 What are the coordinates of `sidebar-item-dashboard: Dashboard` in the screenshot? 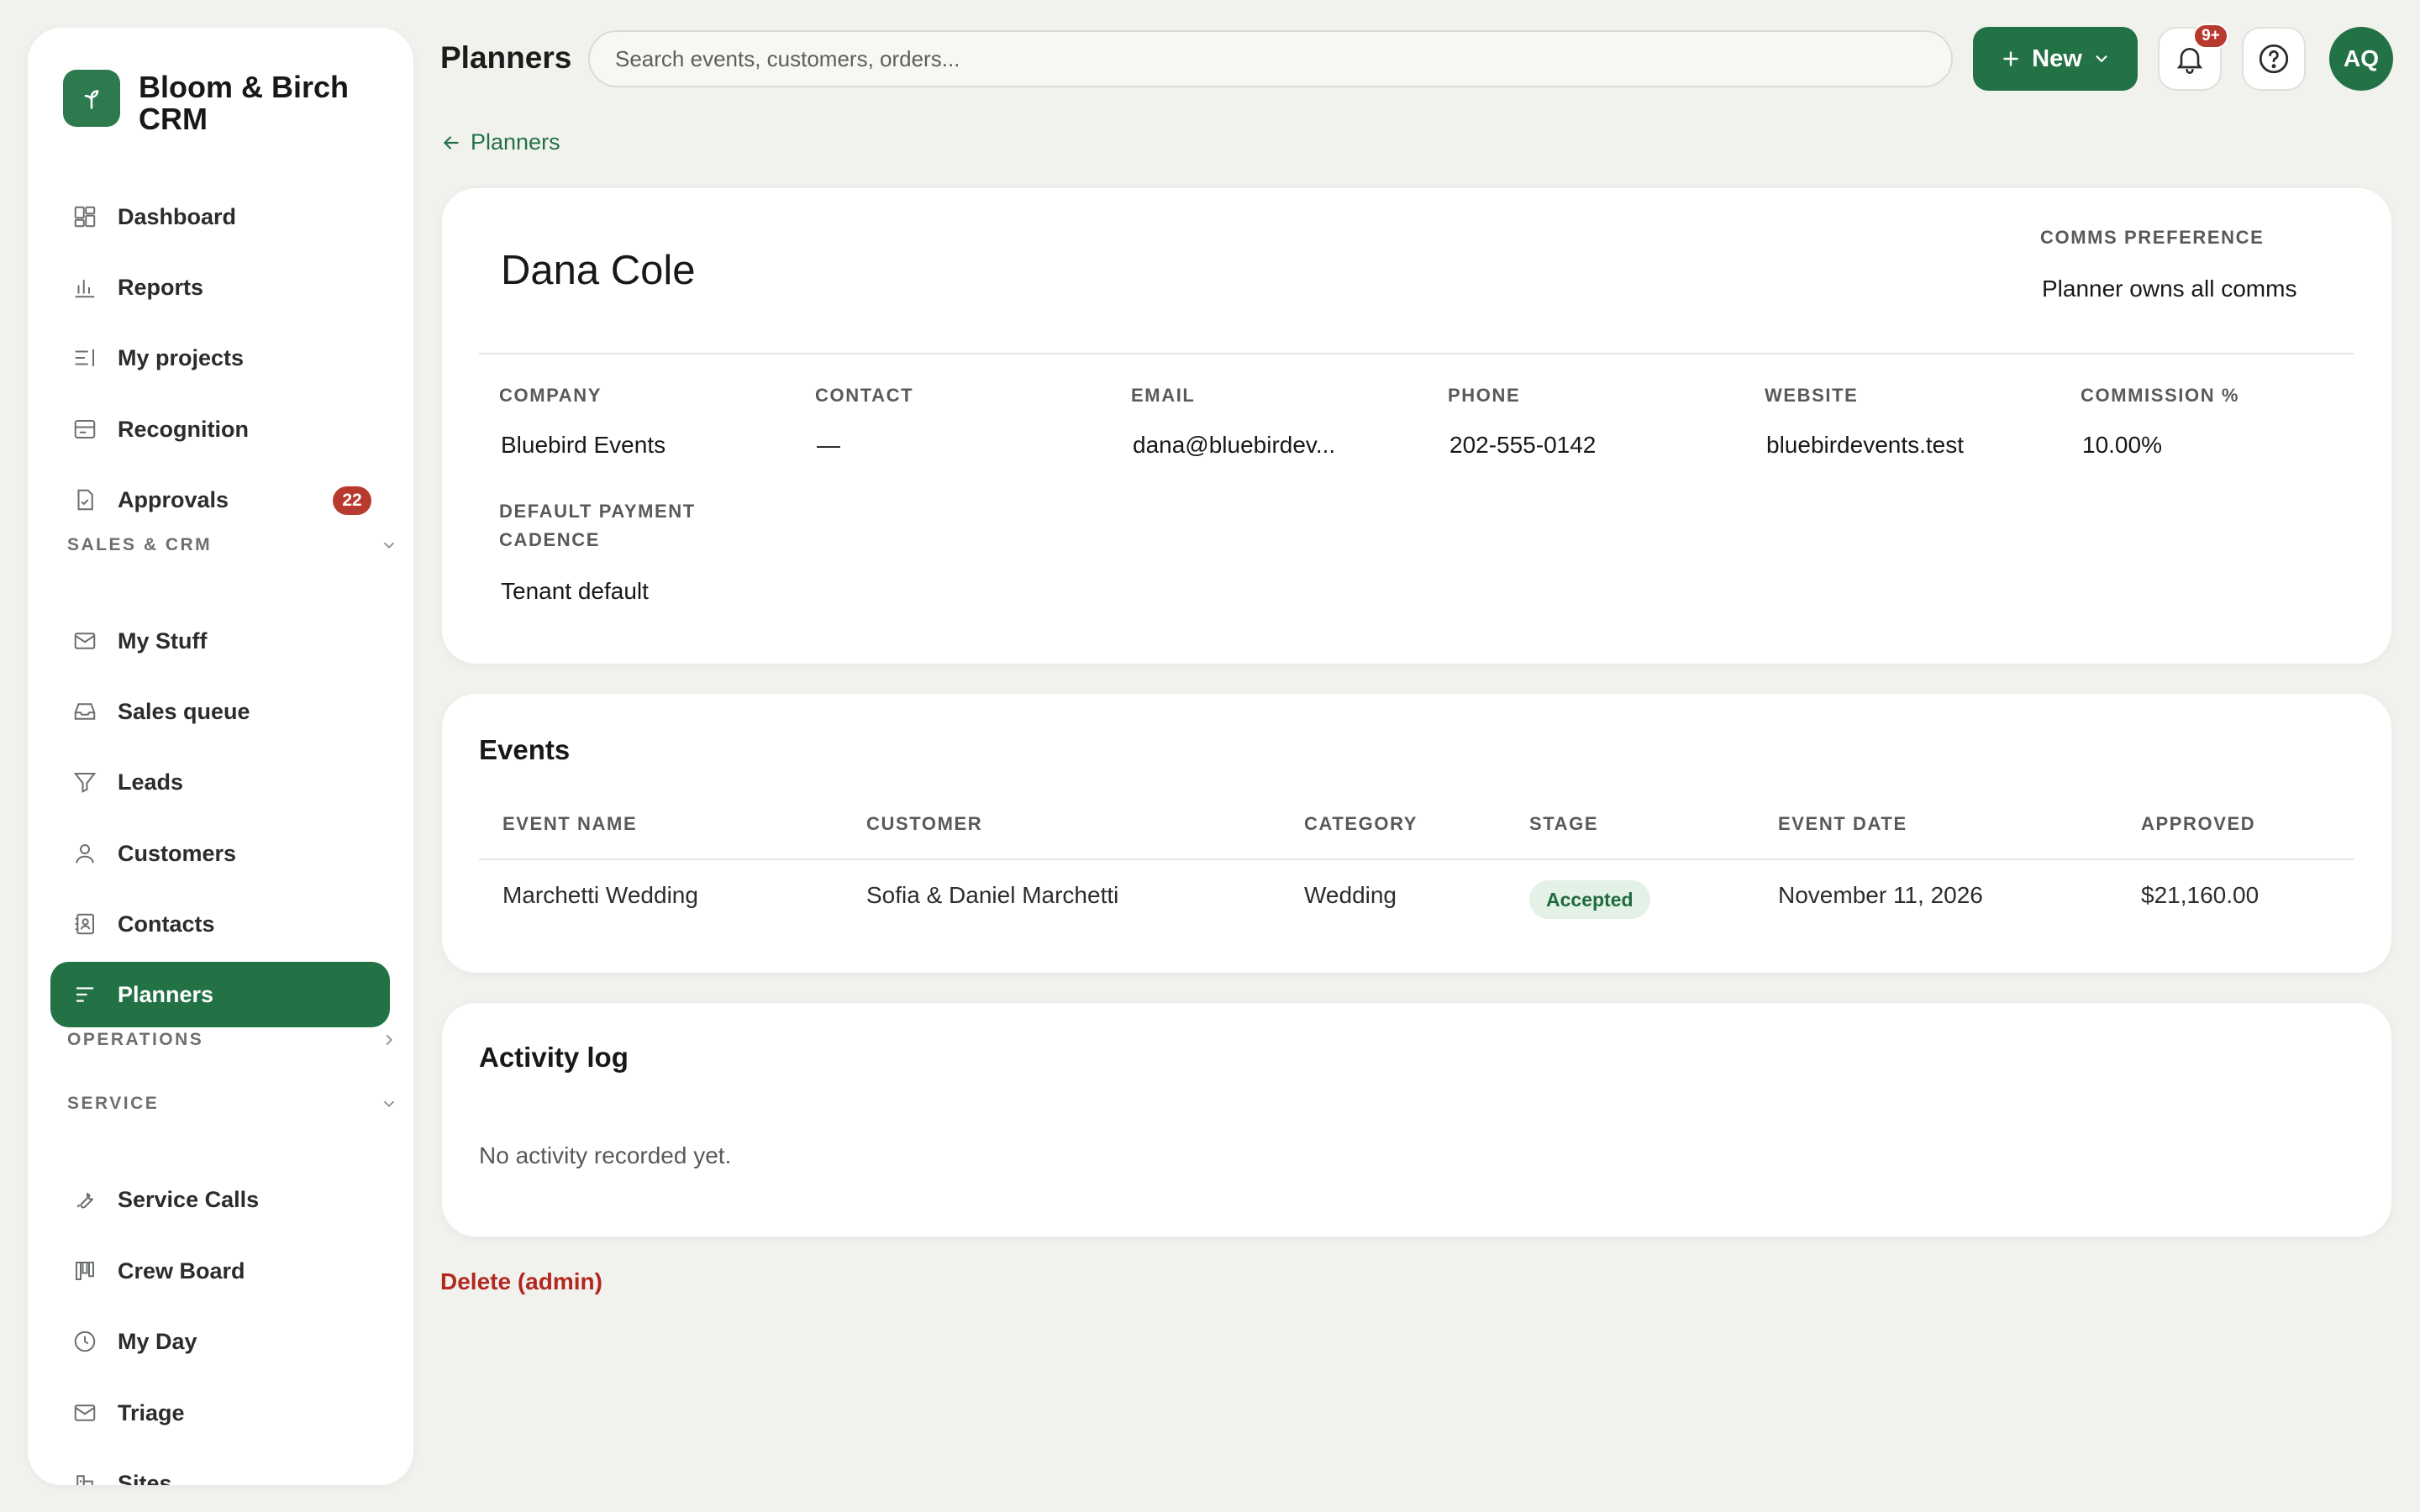 It's located at (220, 216).